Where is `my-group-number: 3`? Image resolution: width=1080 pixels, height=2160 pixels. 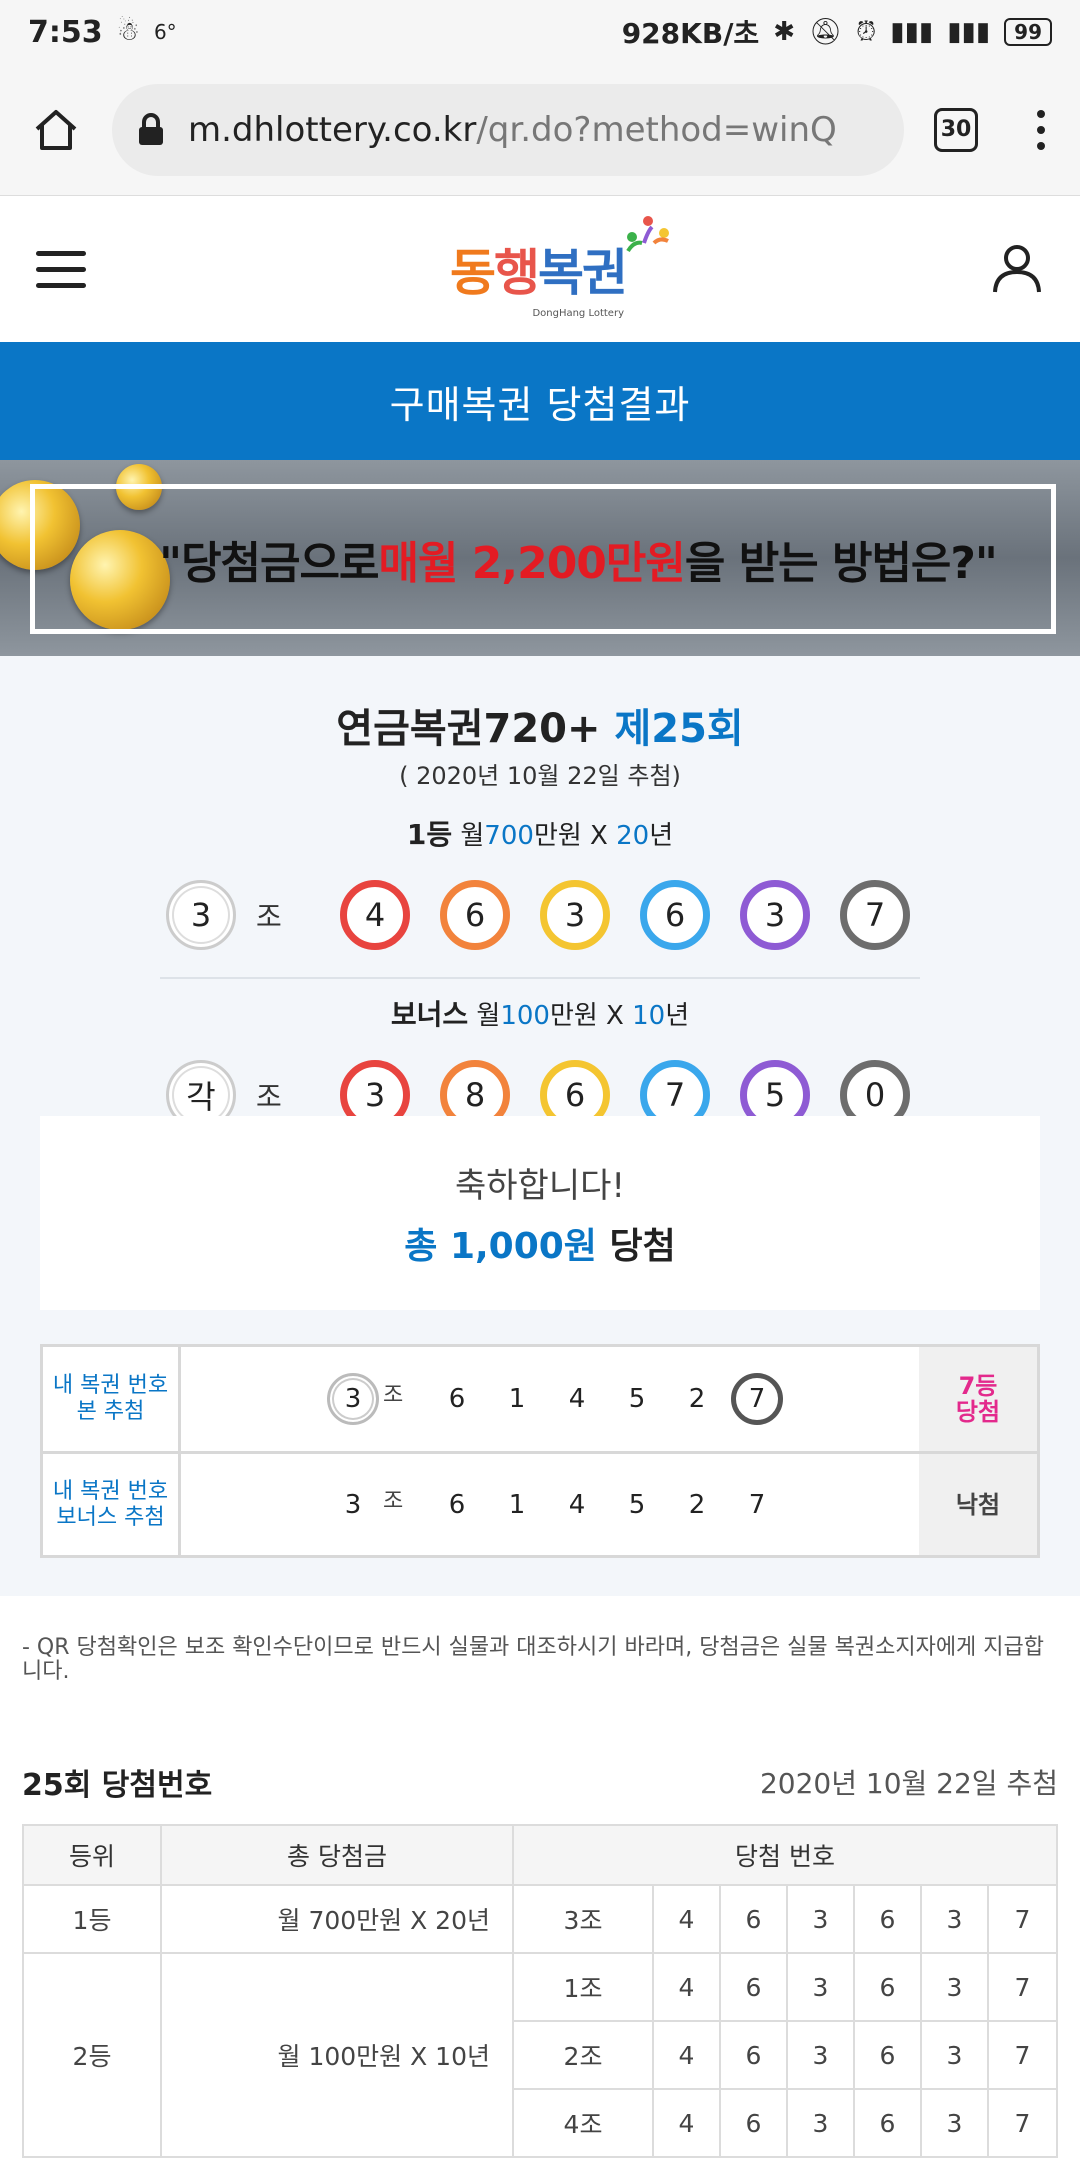 my-group-number: 3 is located at coordinates (353, 1504).